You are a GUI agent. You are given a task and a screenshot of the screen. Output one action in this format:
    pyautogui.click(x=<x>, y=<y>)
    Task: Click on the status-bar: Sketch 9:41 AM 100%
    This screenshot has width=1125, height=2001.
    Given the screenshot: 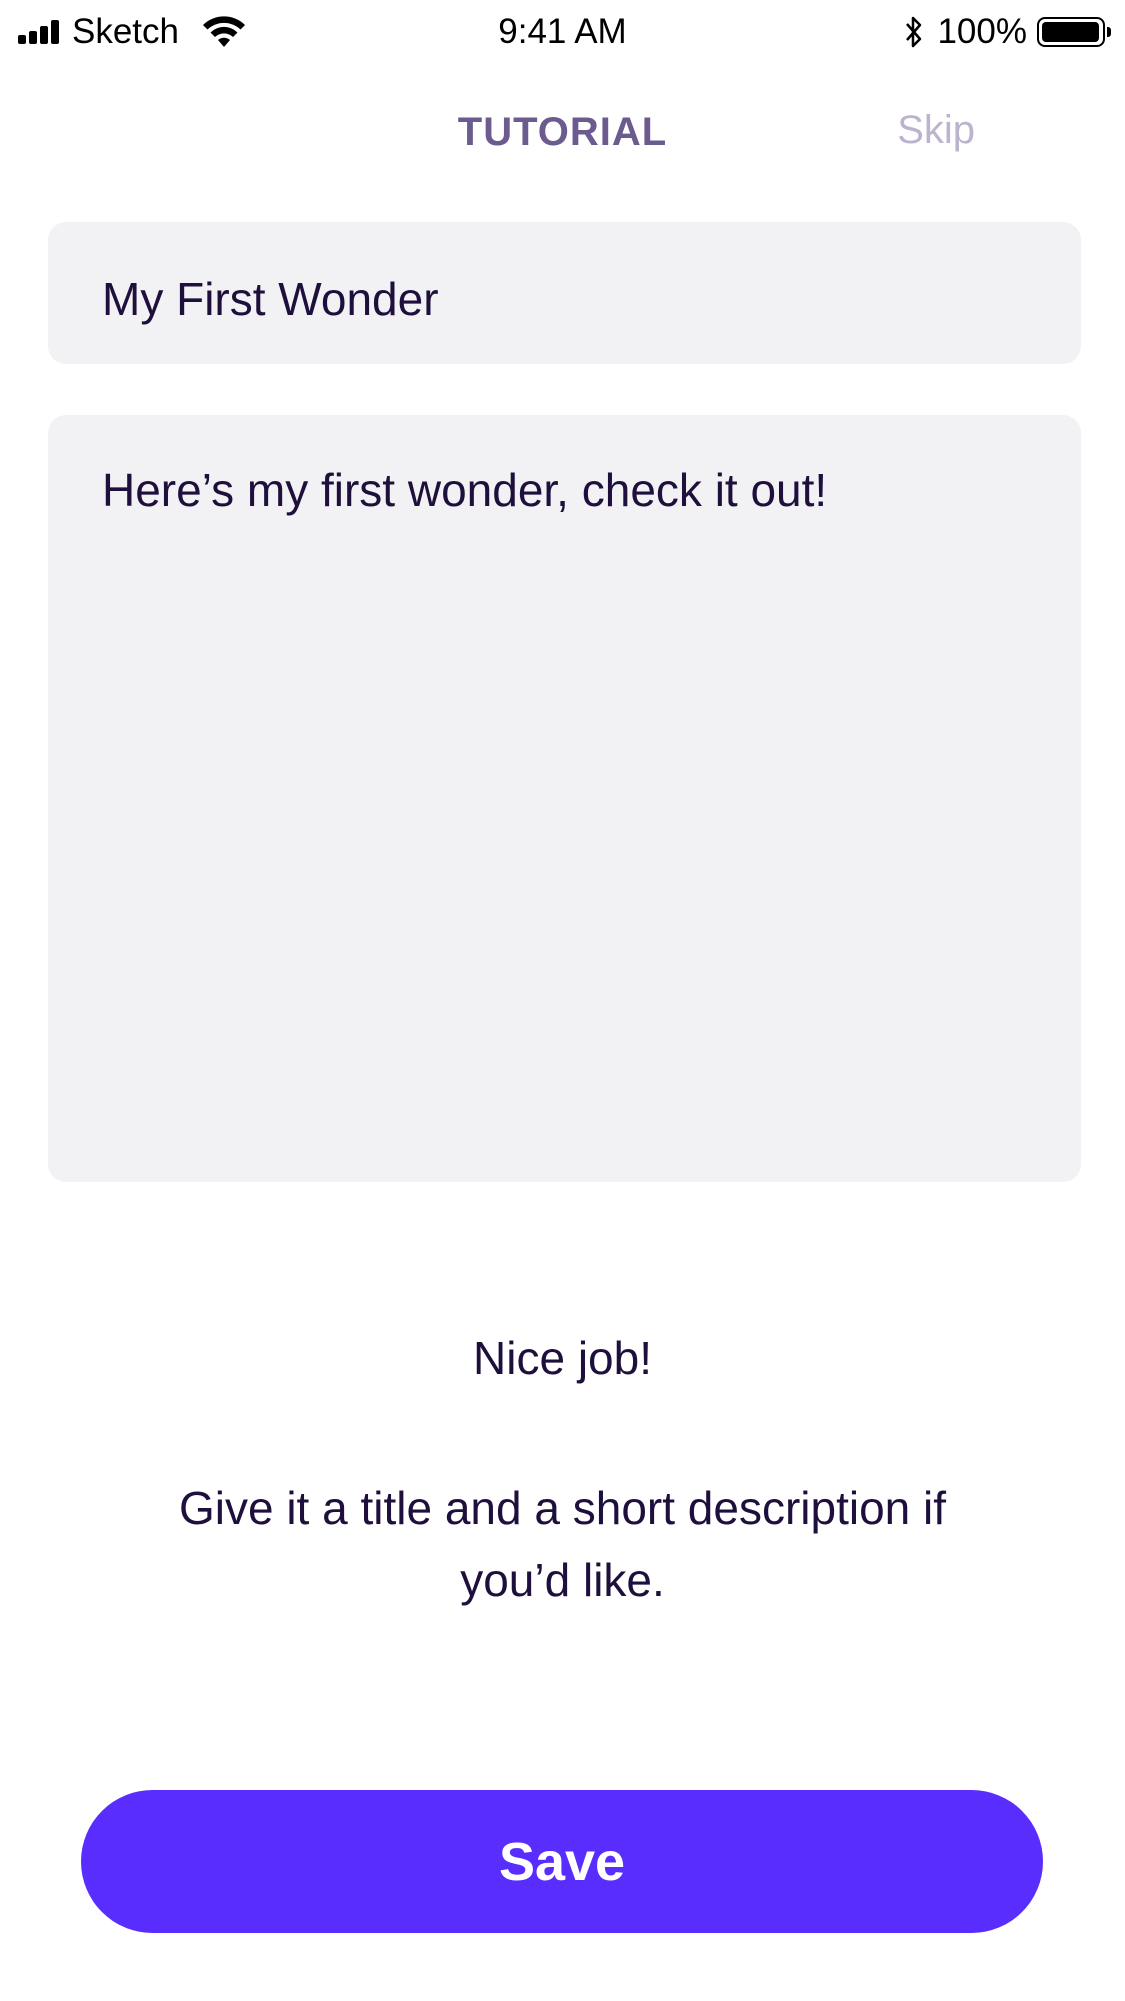 What is the action you would take?
    pyautogui.click(x=562, y=32)
    